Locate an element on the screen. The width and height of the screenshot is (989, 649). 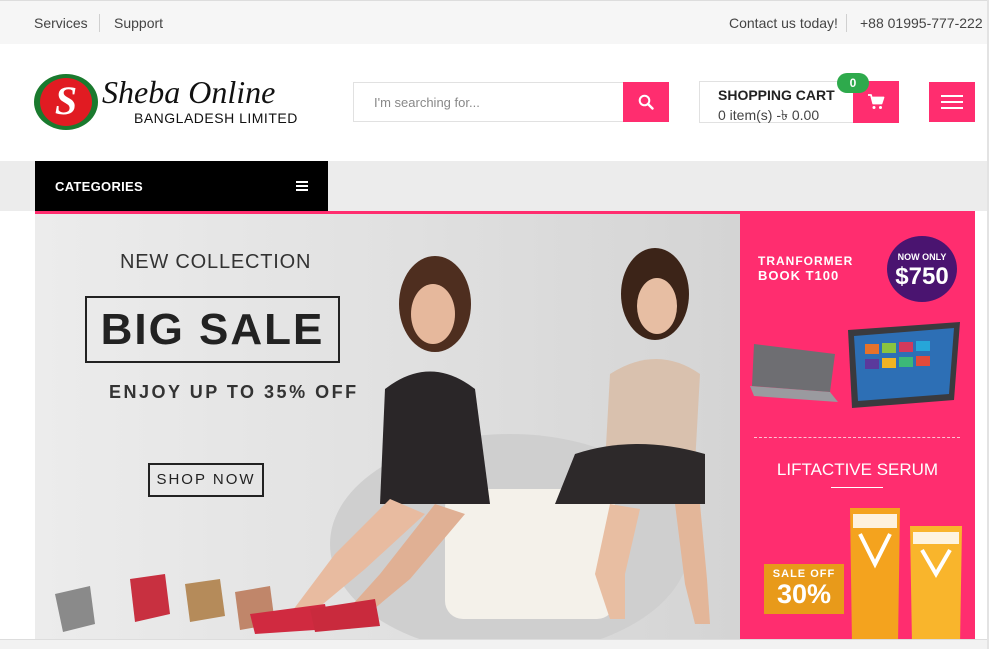
window-bottom-edge is located at coordinates (494, 644).